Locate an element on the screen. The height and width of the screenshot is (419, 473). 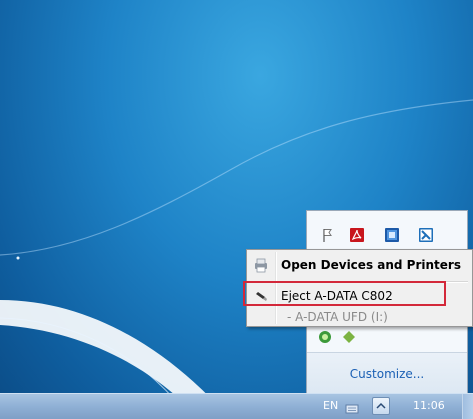
flag-icon is located at coordinates (329, 235).